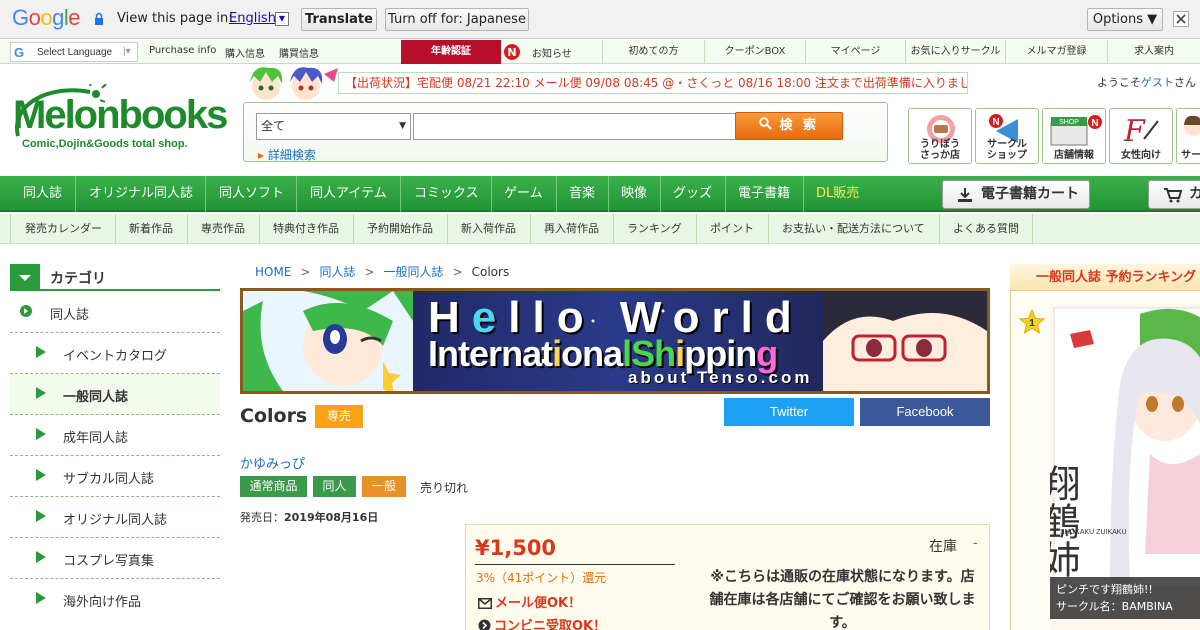 The height and width of the screenshot is (630, 1200). I want to click on category-item-doujinshi: 同人誌, so click(115, 312).